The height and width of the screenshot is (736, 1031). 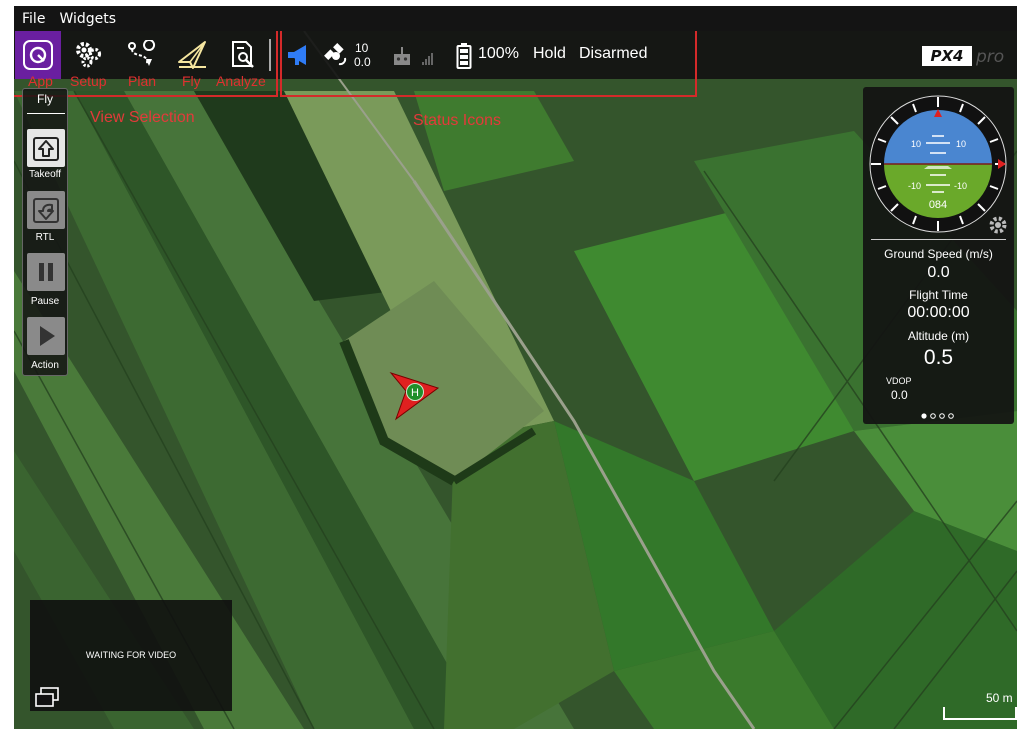 I want to click on video-status-message: WAITING FOR VIDEO, so click(x=131, y=655).